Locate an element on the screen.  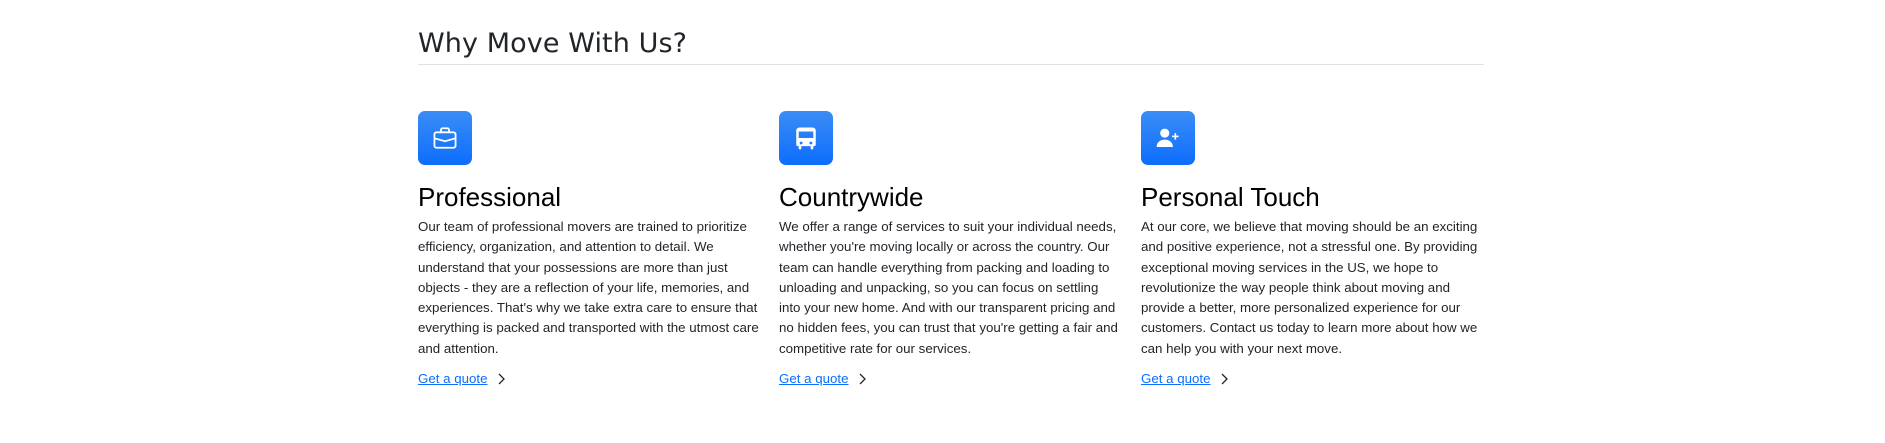
bus-icon is located at coordinates (806, 138).